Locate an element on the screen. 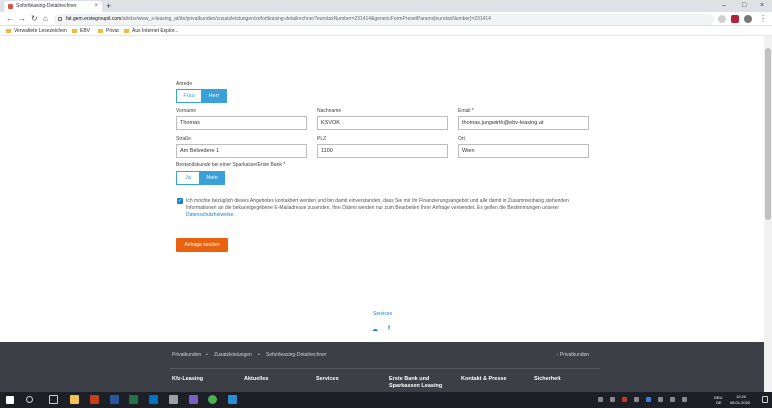 The width and height of the screenshot is (772, 408). vorname-field: Thomas is located at coordinates (241, 123).